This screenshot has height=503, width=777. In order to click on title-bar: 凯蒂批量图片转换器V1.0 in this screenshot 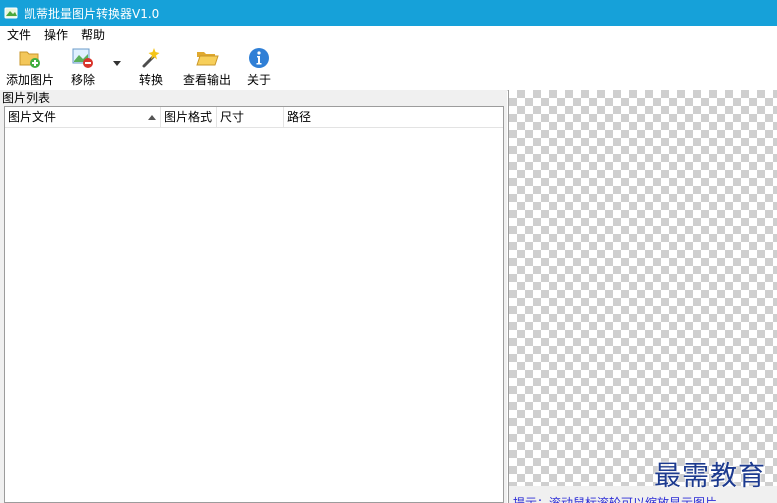, I will do `click(388, 13)`.